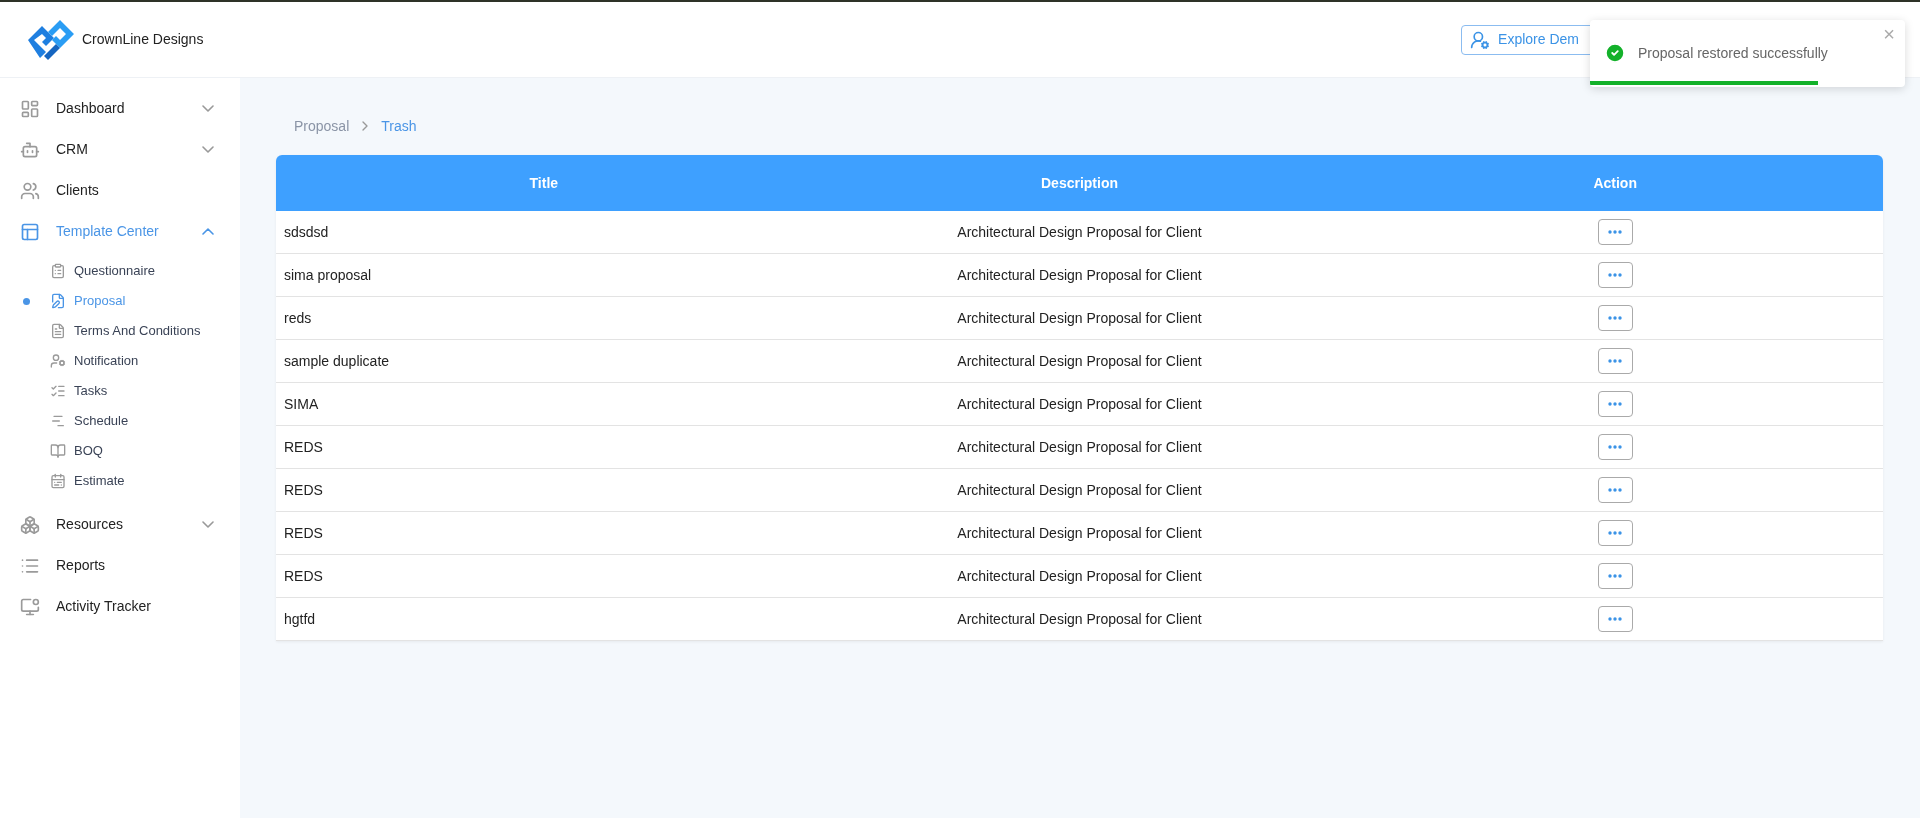  What do you see at coordinates (119, 331) in the screenshot?
I see `sidebar-subitem: Terms And Conditions` at bounding box center [119, 331].